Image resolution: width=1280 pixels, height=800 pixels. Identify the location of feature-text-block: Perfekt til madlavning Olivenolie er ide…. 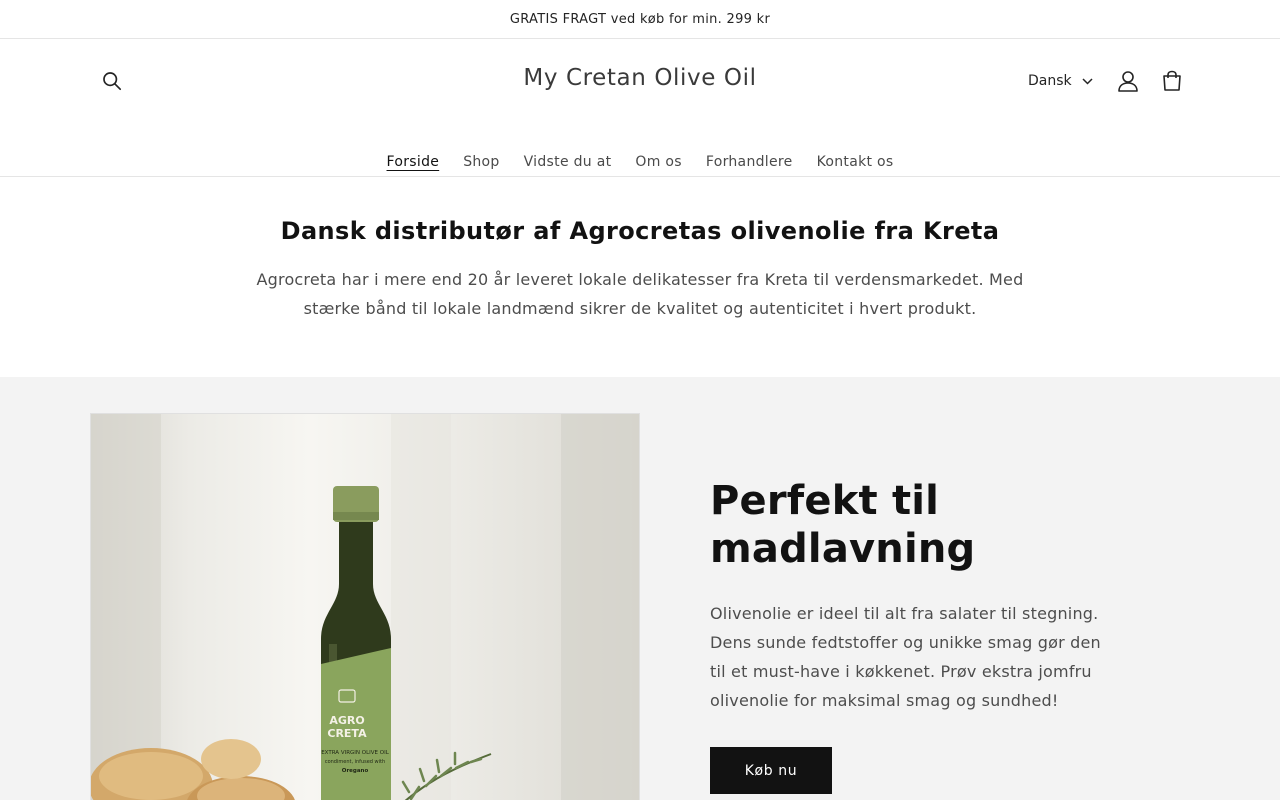
(920, 635).